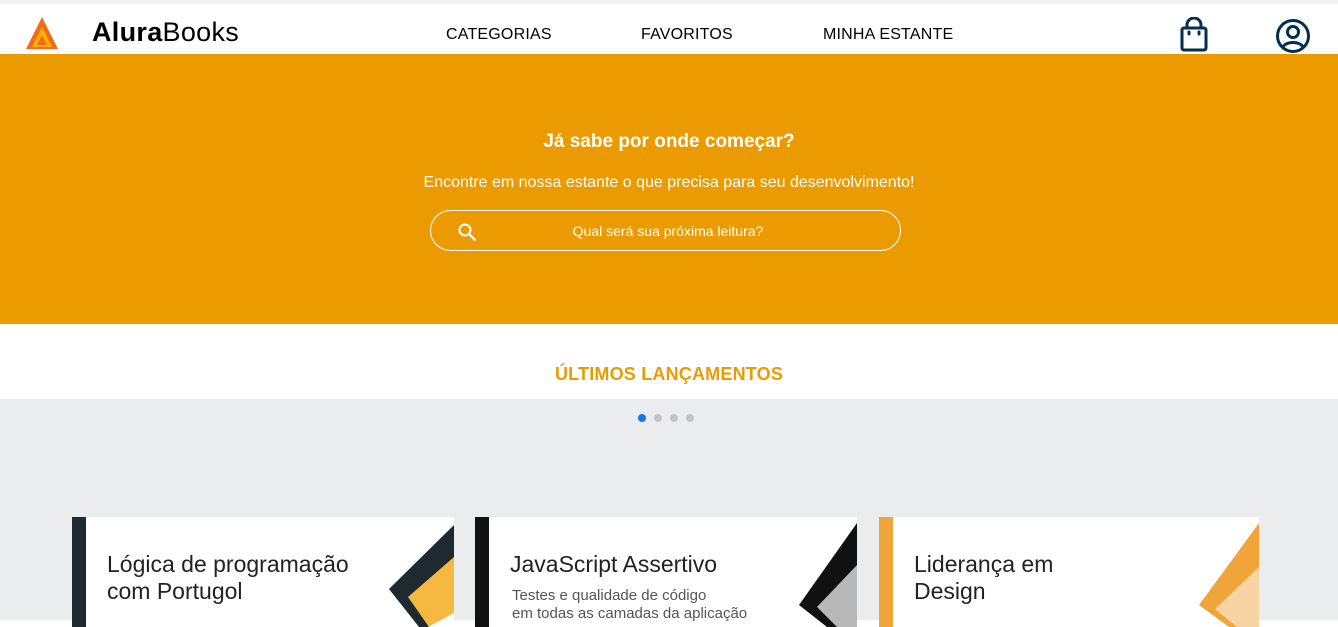 This screenshot has height=627, width=1338. I want to click on book-title-line2: com Portugol, so click(175, 591).